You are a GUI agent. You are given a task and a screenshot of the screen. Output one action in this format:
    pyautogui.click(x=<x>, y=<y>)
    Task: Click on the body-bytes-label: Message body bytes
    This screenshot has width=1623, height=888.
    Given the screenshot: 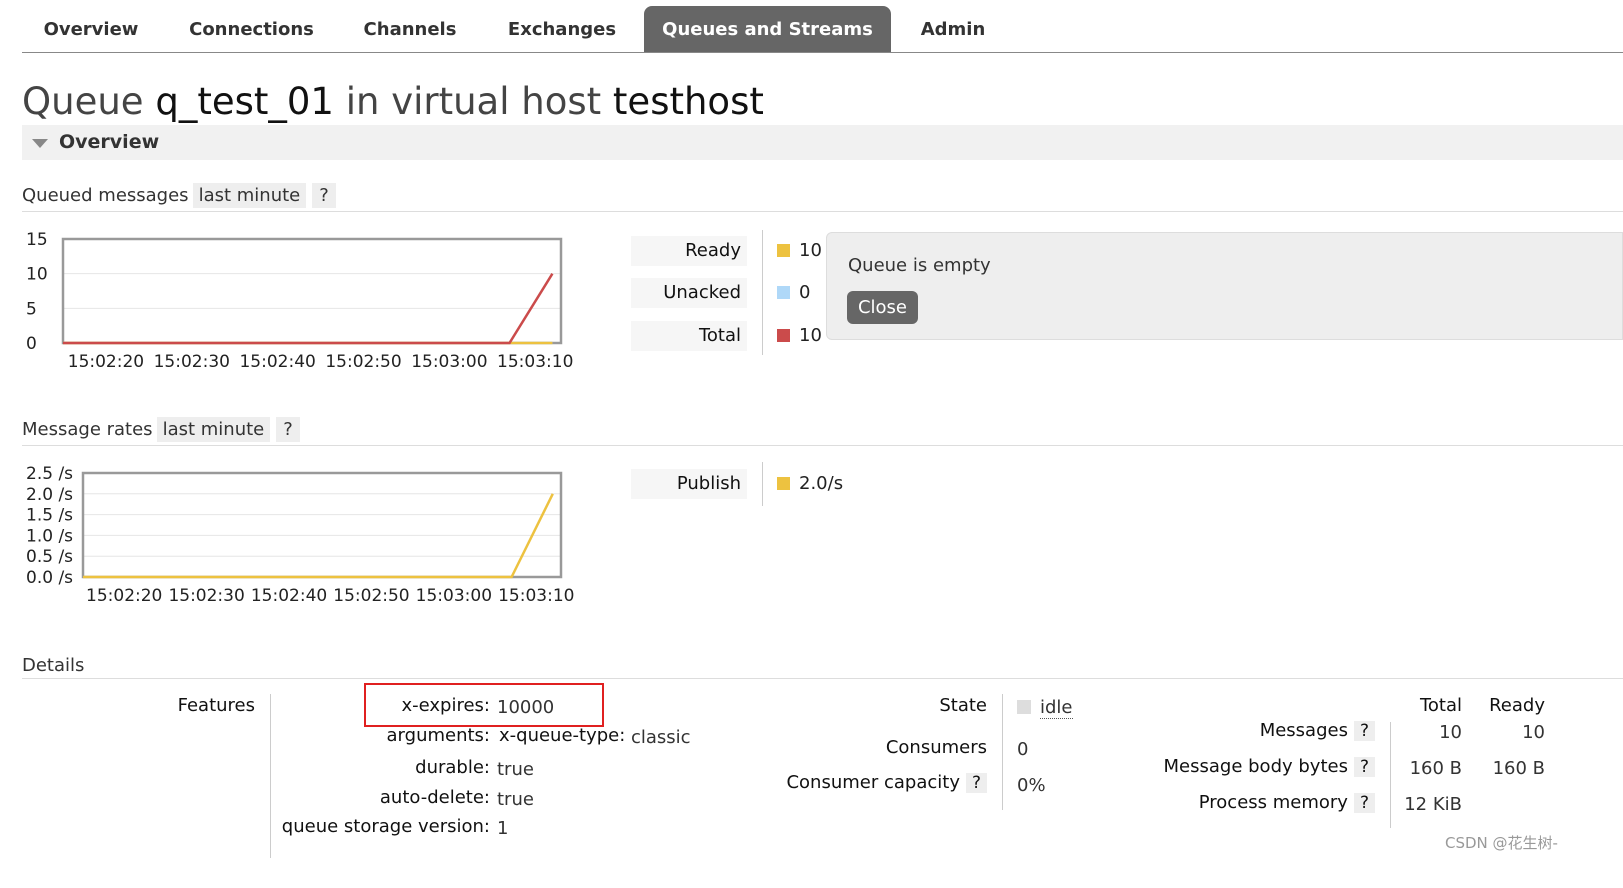 What is the action you would take?
    pyautogui.click(x=1255, y=766)
    